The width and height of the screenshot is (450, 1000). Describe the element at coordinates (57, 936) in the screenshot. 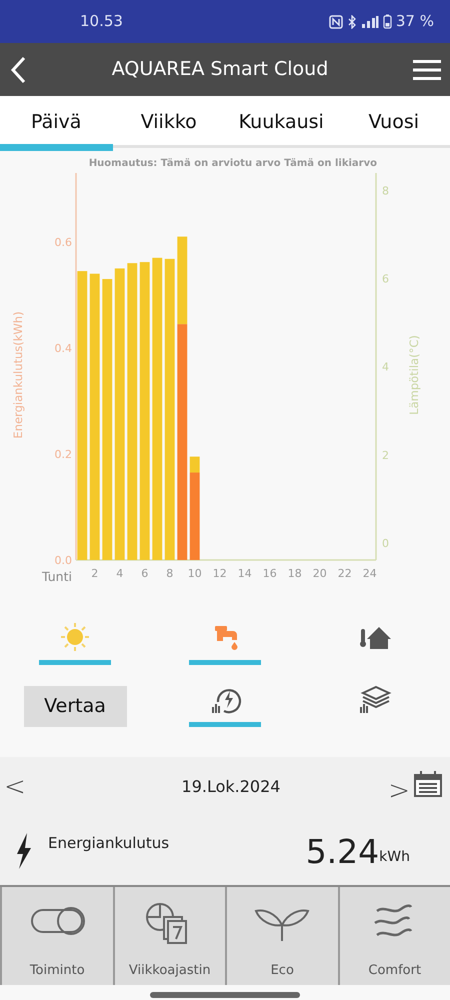

I see `bottom-nav-item: Toiminto` at that location.